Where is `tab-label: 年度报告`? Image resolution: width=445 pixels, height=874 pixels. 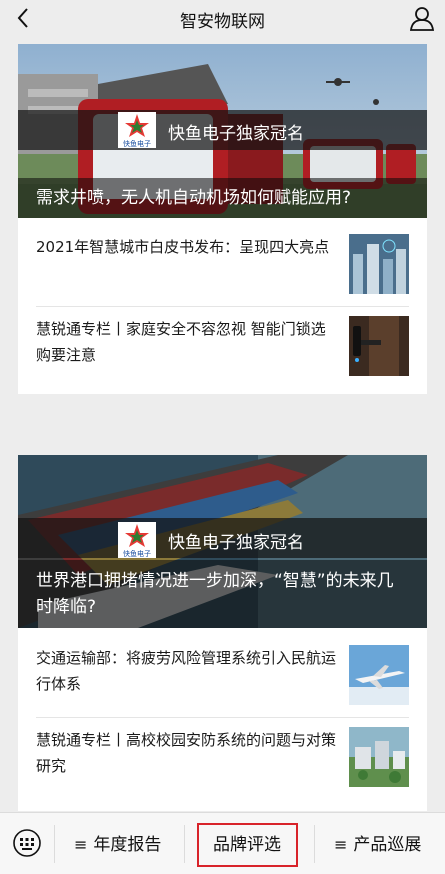
tab-label: 年度报告 is located at coordinates (127, 845).